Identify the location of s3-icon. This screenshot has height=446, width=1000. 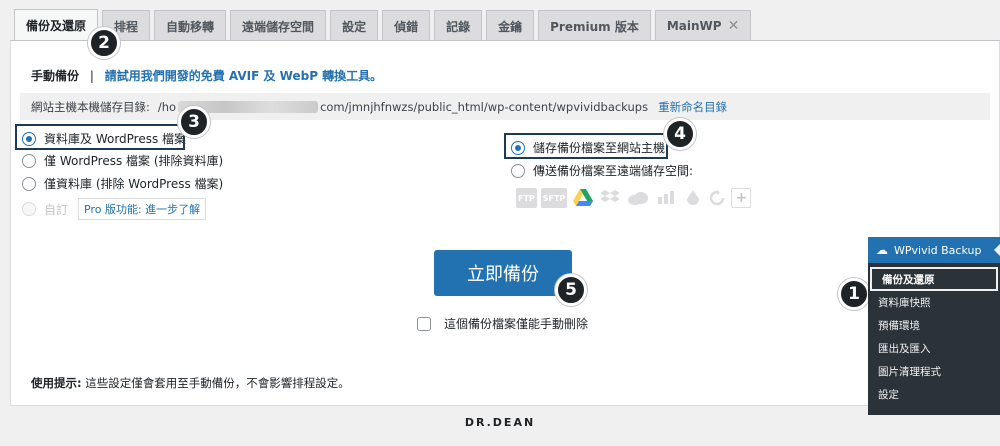
(667, 198).